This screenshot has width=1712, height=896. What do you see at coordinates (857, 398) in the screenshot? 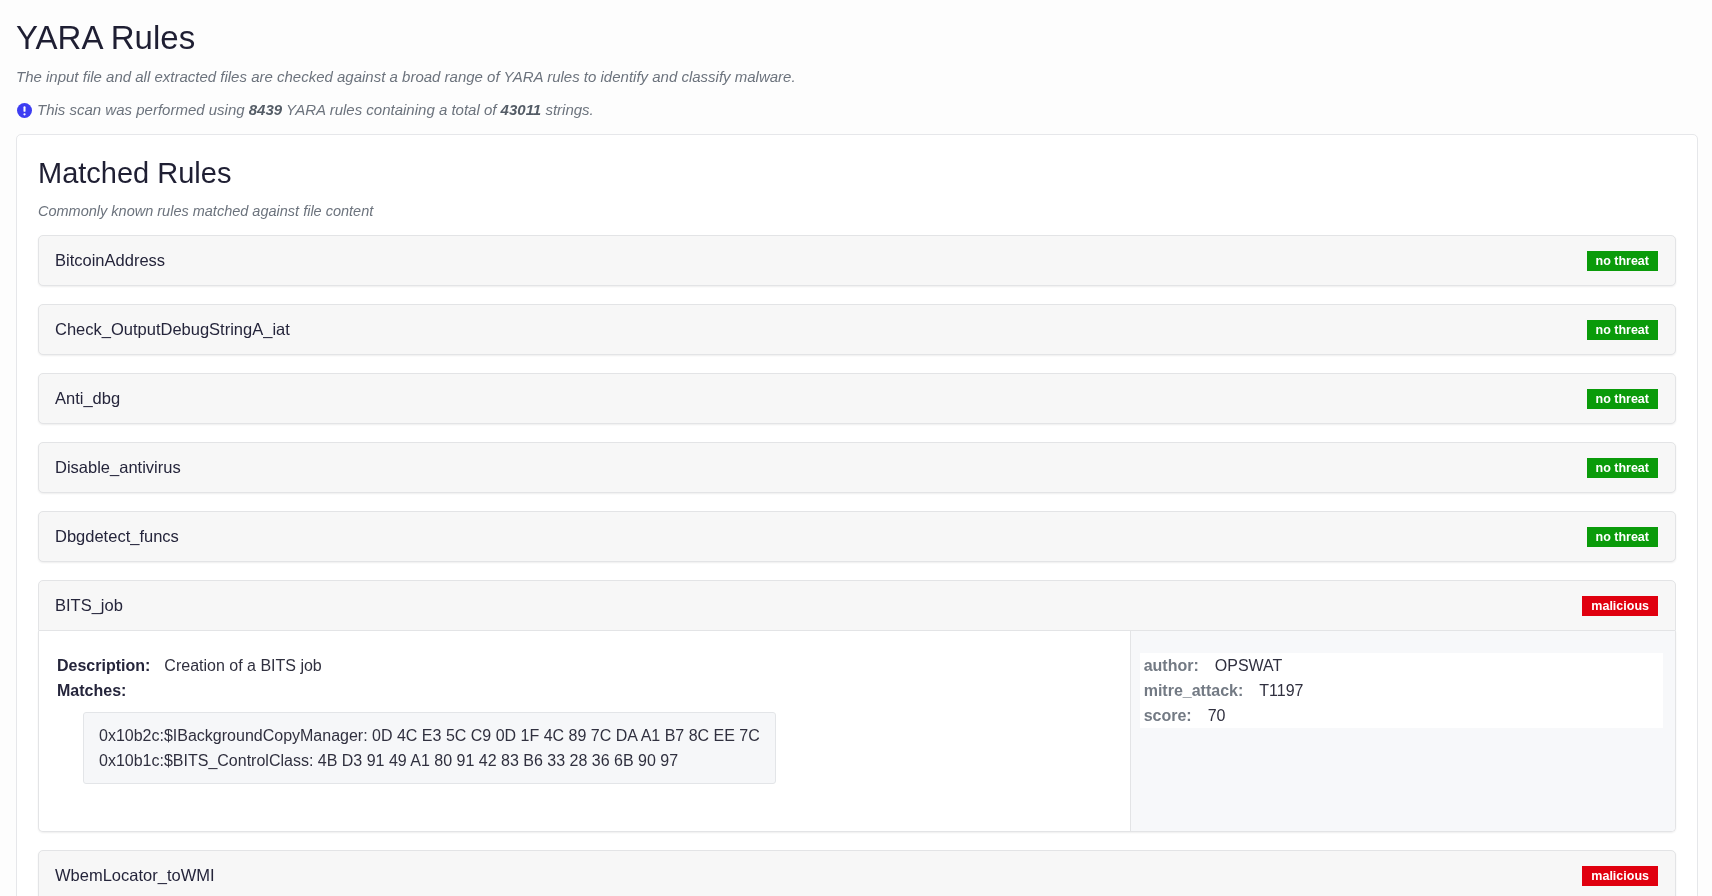
I see `rule-header: Anti_dbg no threat` at bounding box center [857, 398].